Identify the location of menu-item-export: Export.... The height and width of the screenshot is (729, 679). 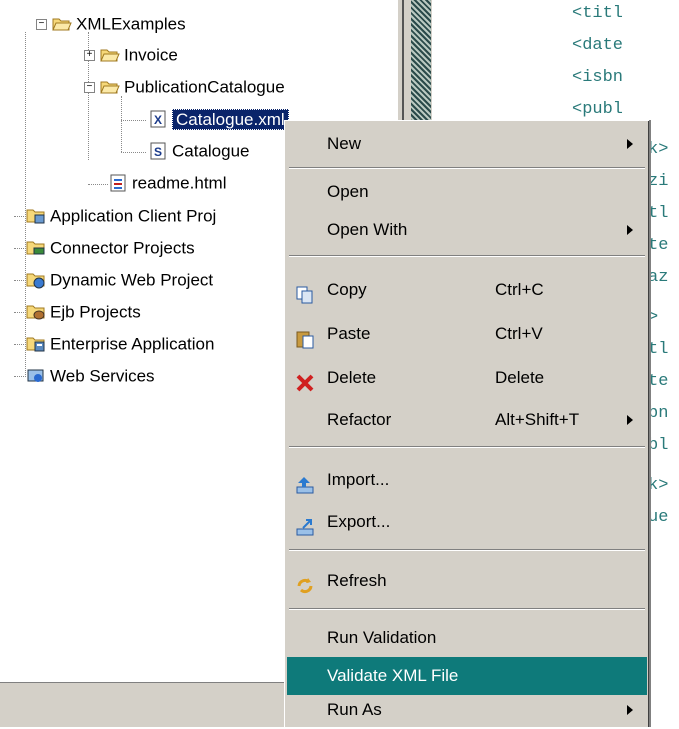
(467, 522).